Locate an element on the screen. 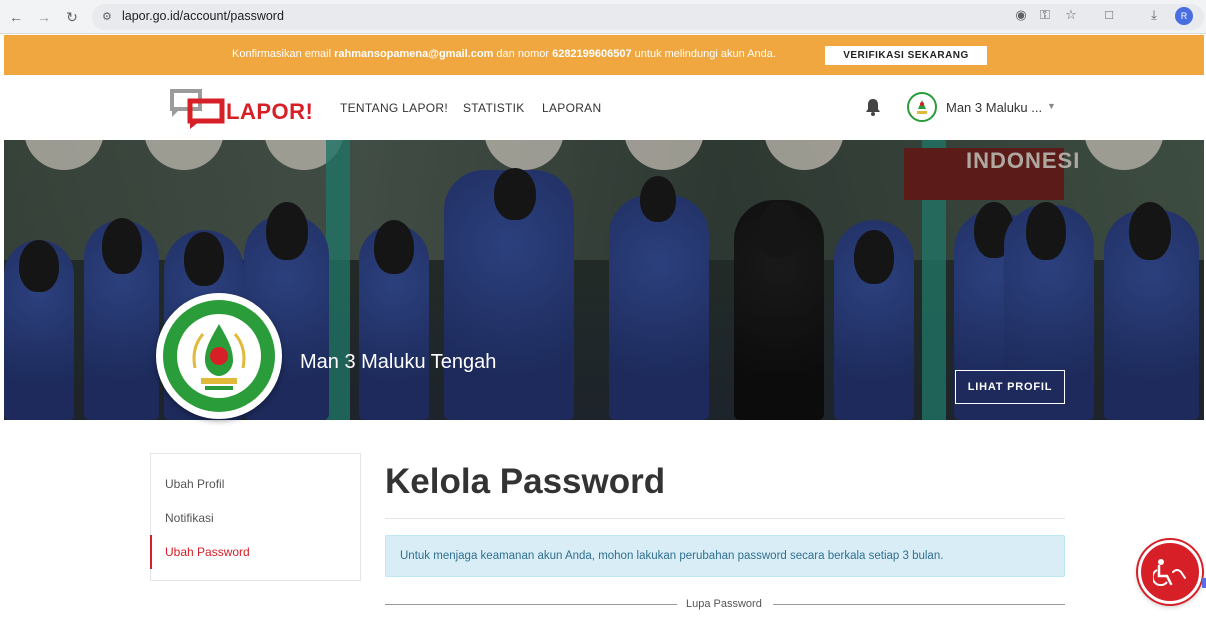  bell-icon is located at coordinates (873, 107).